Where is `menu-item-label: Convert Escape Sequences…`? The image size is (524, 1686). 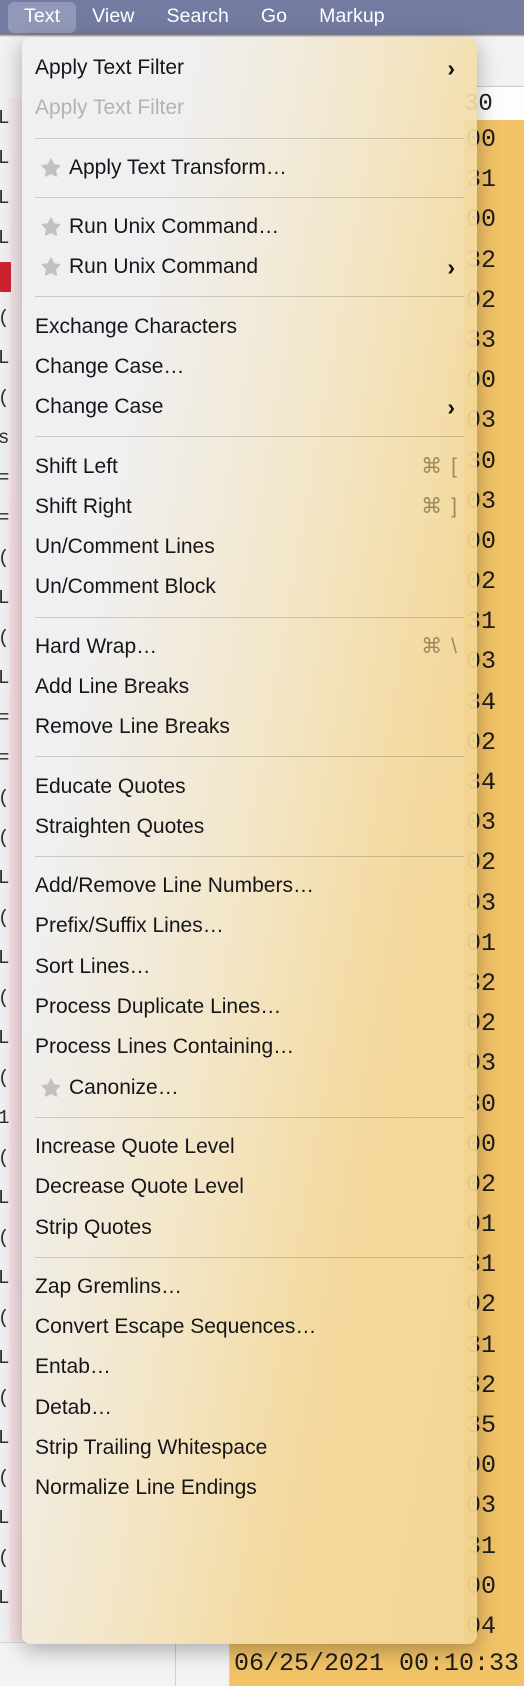
menu-item-label: Convert Escape Sequences… is located at coordinates (176, 1327).